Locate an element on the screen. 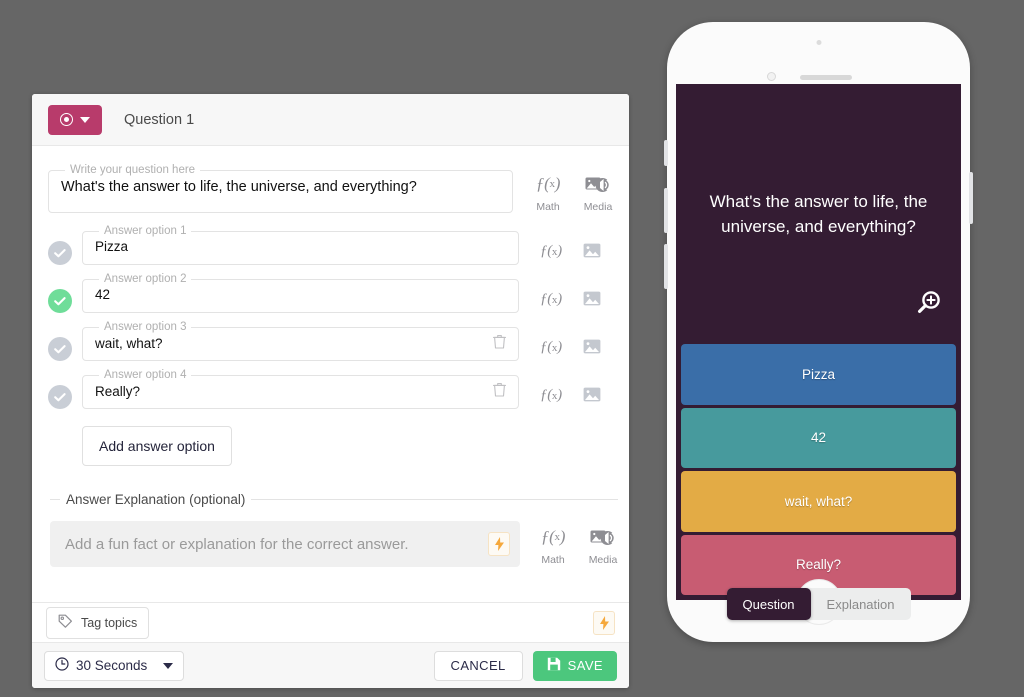 Image resolution: width=1024 pixels, height=697 pixels. answer-option-legend-2: Answer option 2 is located at coordinates (145, 279).